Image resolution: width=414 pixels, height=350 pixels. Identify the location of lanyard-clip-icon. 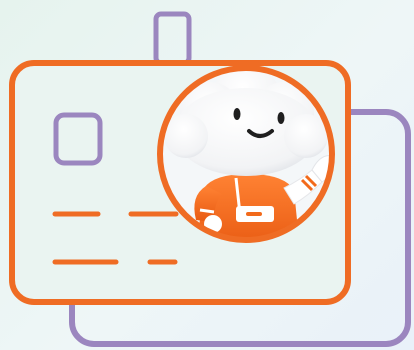
(172, 38).